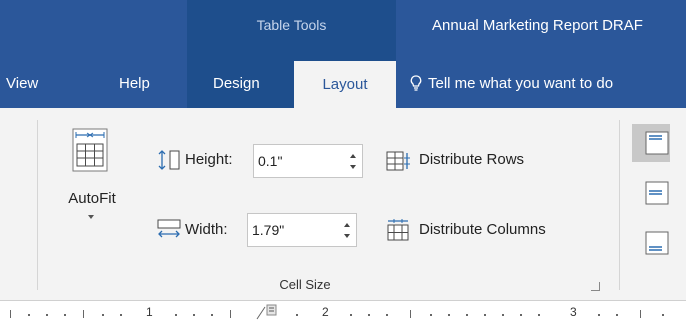 The width and height of the screenshot is (686, 326). I want to click on align-top-left-button, so click(651, 143).